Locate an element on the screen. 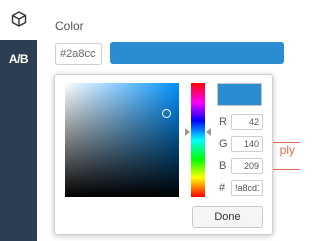  color-preview-swatch is located at coordinates (239, 94).